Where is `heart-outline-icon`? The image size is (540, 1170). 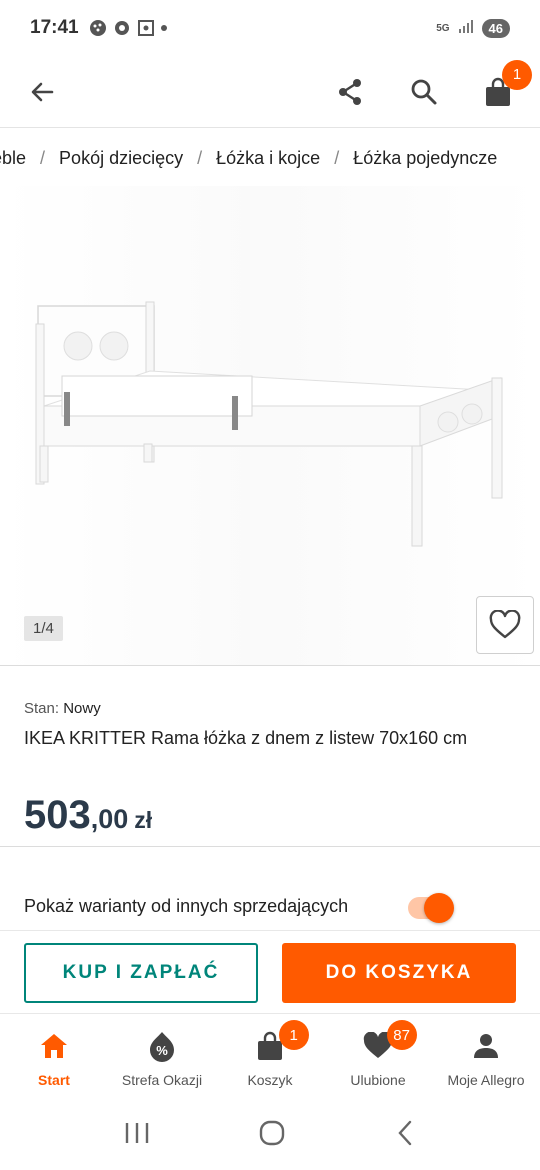
heart-outline-icon is located at coordinates (505, 624).